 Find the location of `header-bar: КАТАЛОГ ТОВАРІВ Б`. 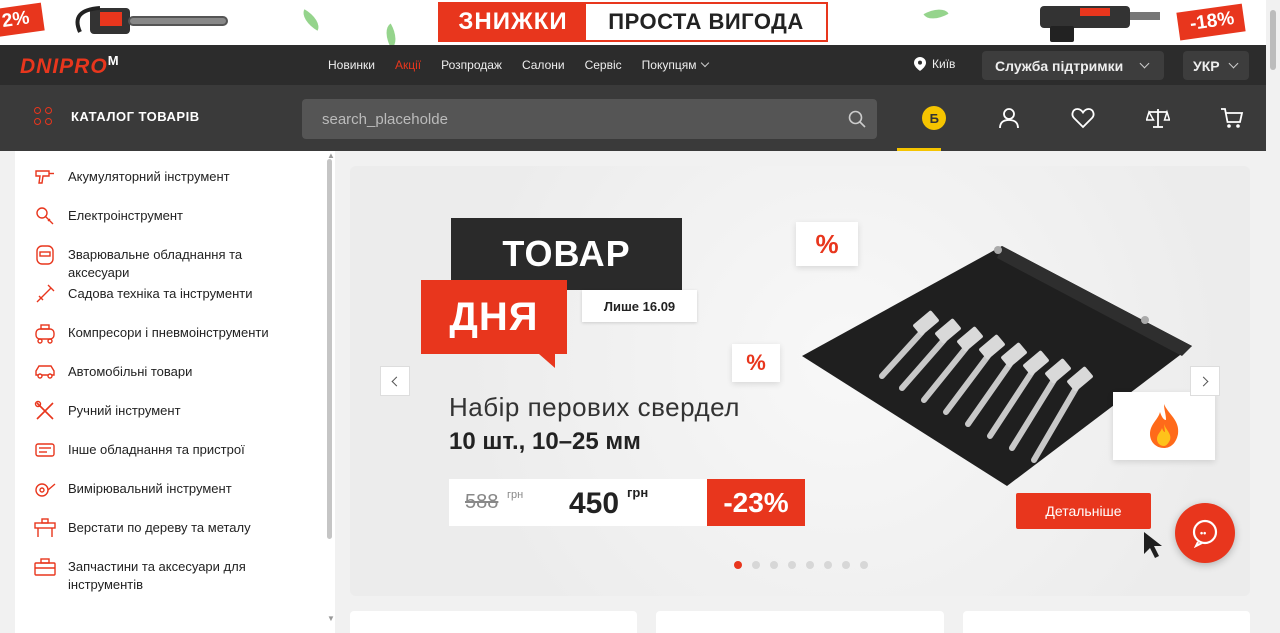

header-bar: КАТАЛОГ ТОВАРІВ Б is located at coordinates (633, 118).